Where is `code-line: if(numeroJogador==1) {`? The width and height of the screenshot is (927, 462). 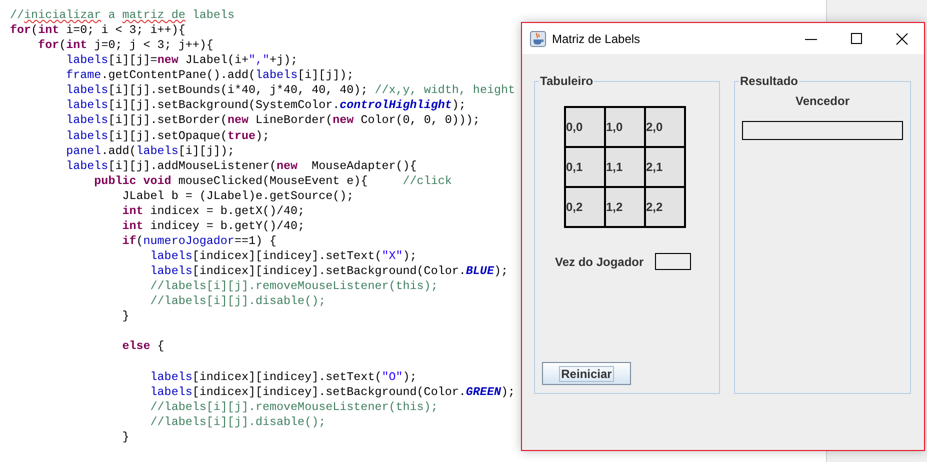
code-line: if(numeroJogador==1) { is located at coordinates (199, 241).